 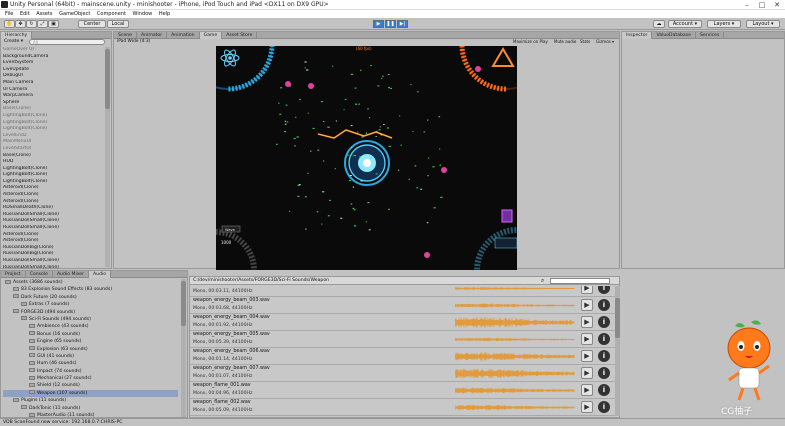 I want to click on folder-tree-item: Impact (74 sounds), so click(x=90, y=371).